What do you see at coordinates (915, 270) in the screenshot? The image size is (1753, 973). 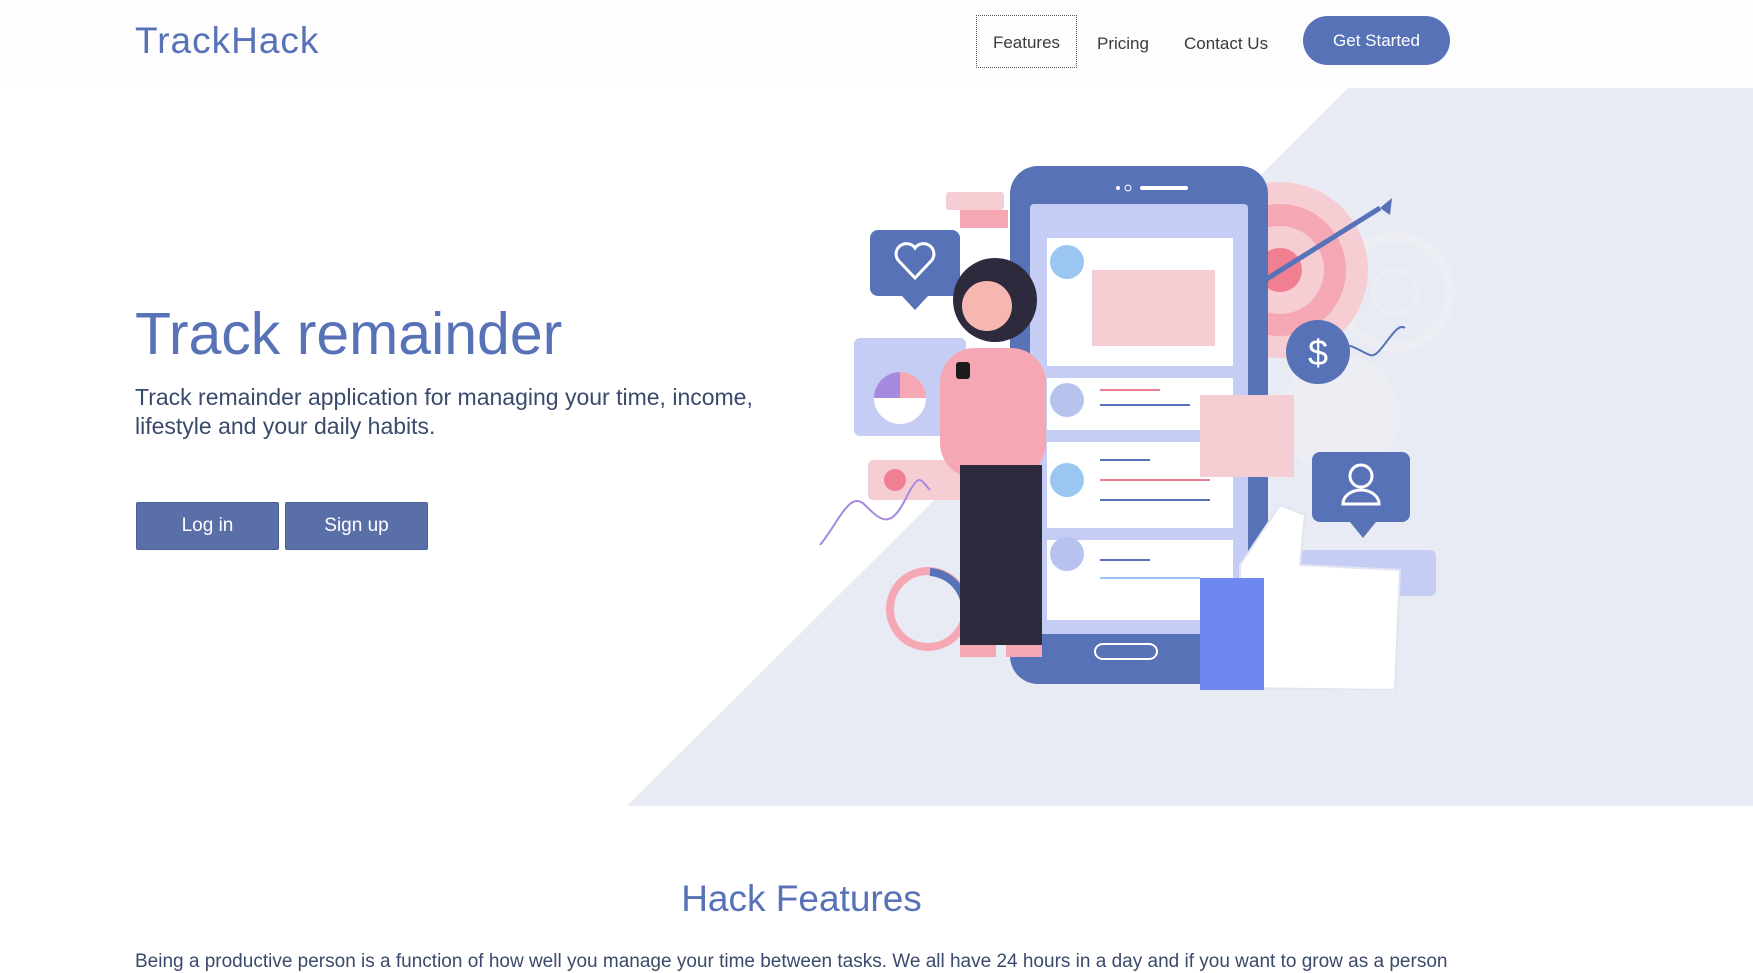 I see `heart-icon` at bounding box center [915, 270].